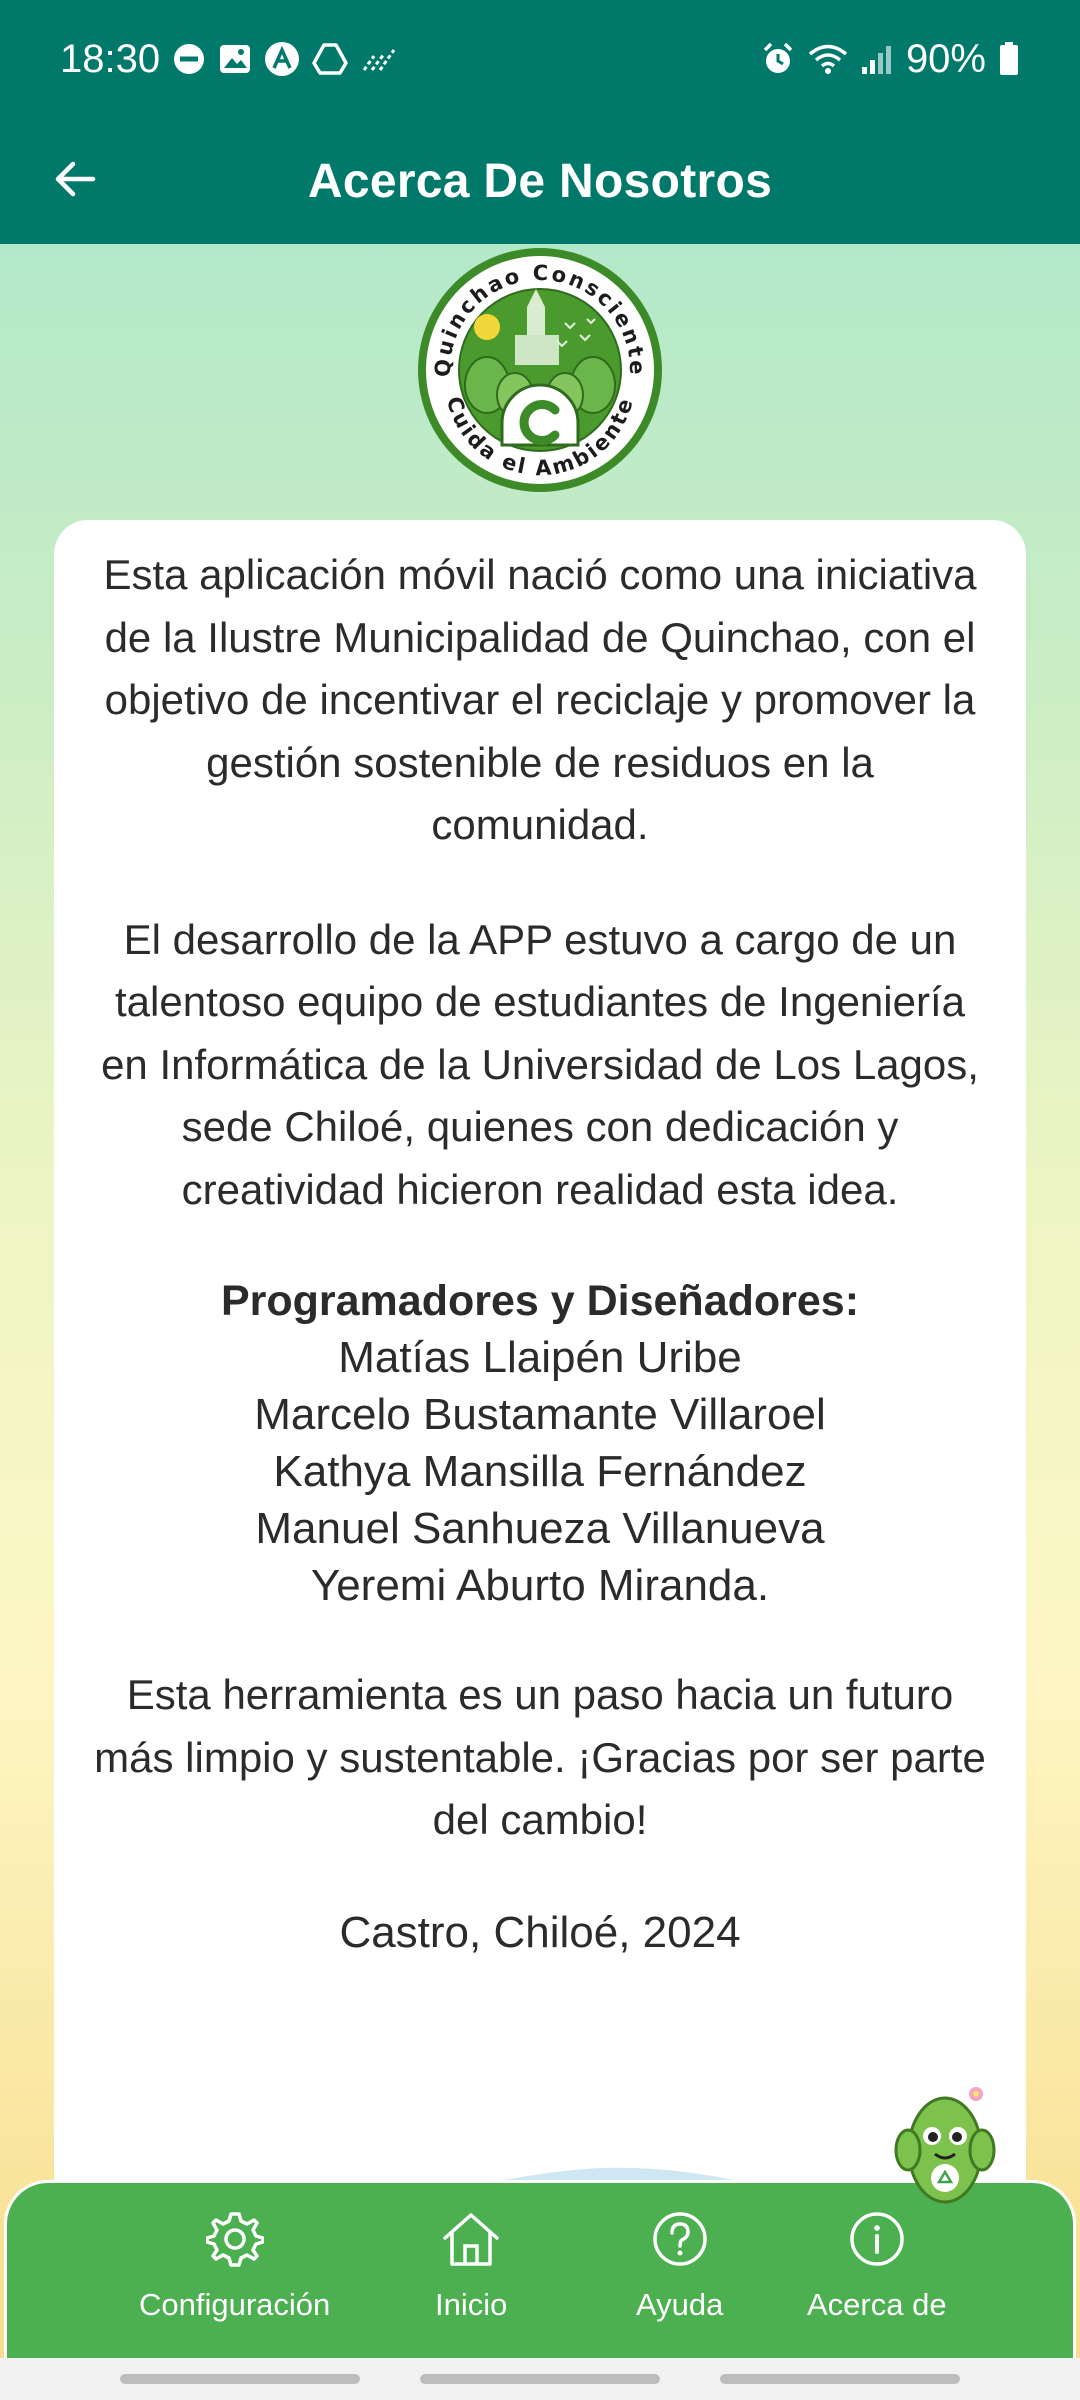  I want to click on back-button, so click(75, 181).